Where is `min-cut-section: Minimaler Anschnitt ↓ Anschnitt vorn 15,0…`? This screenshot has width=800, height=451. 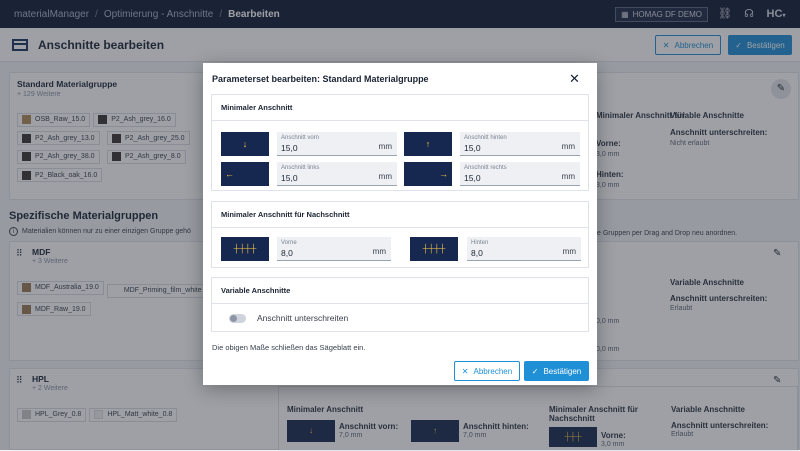 min-cut-section: Minimaler Anschnitt ↓ Anschnitt vorn 15,0… is located at coordinates (400, 142).